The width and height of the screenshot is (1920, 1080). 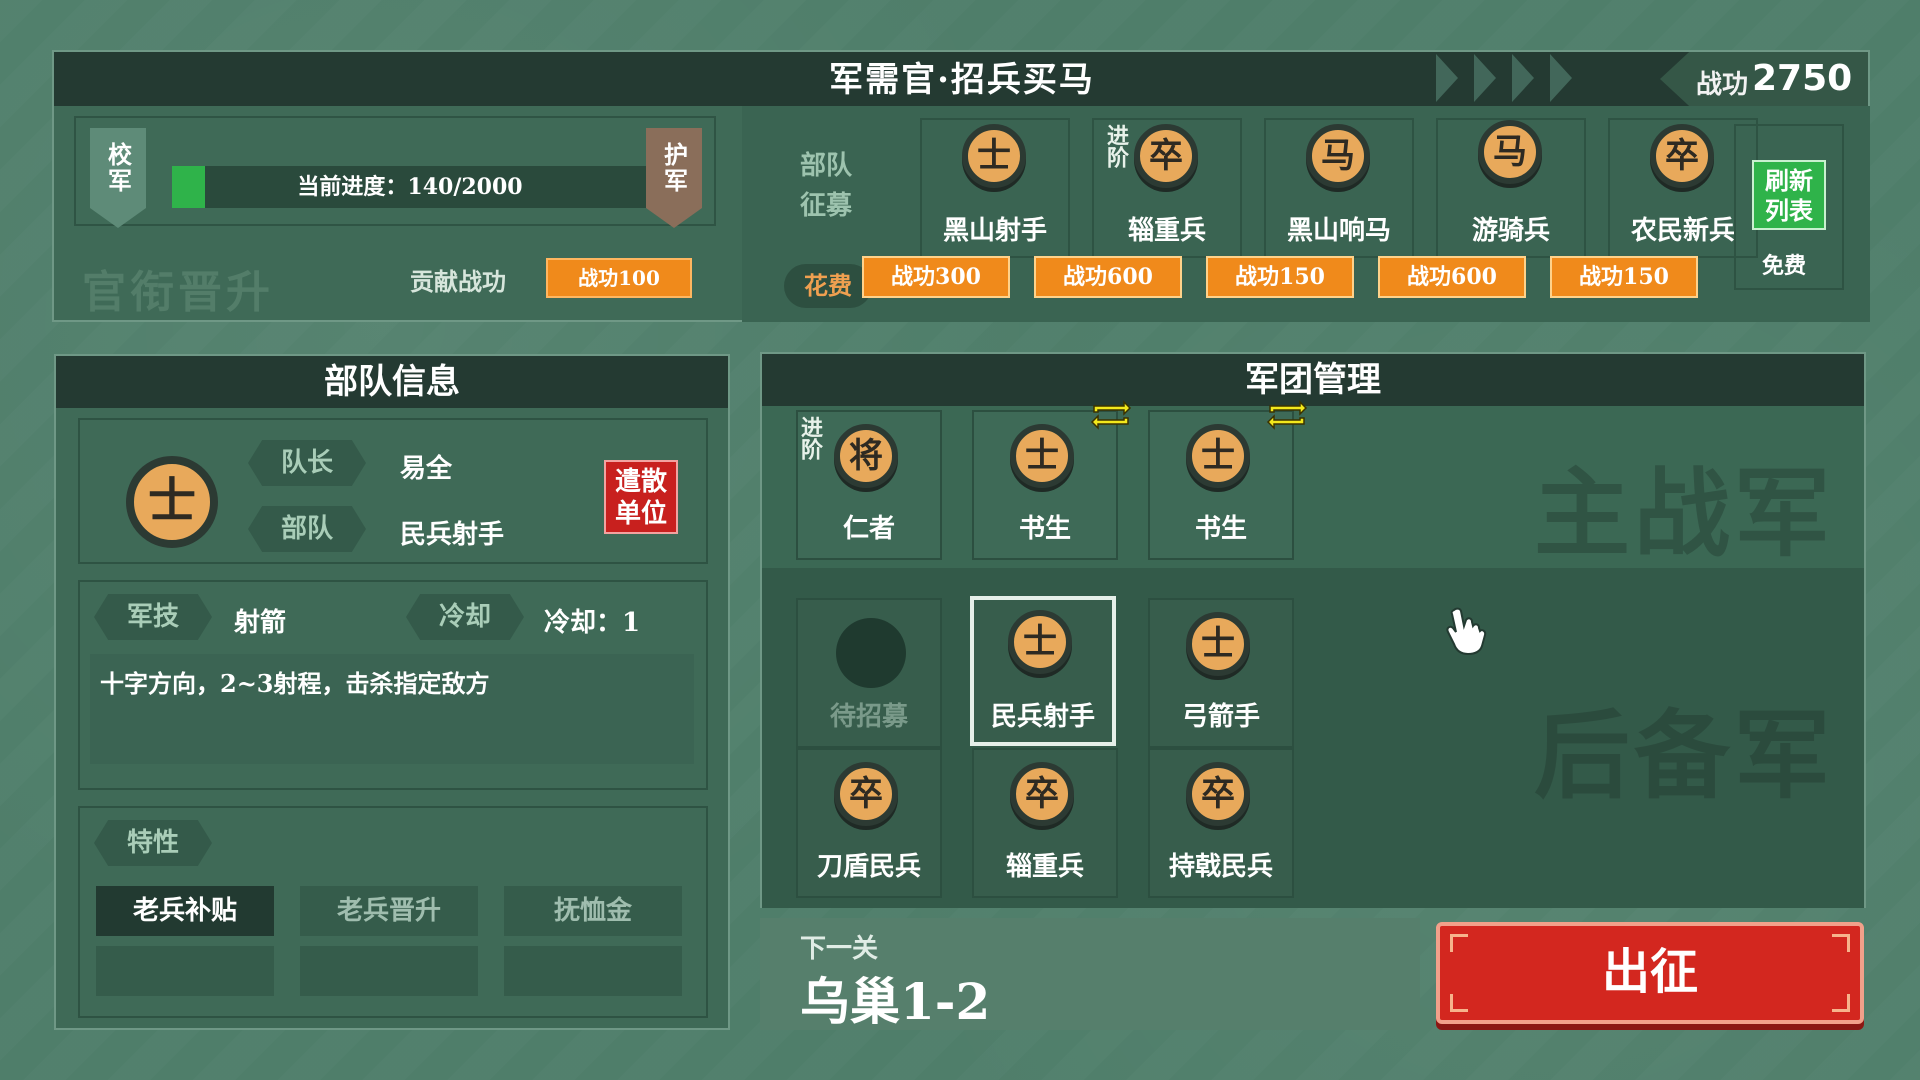 I want to click on unit-type-value: 民兵射手, so click(x=452, y=535).